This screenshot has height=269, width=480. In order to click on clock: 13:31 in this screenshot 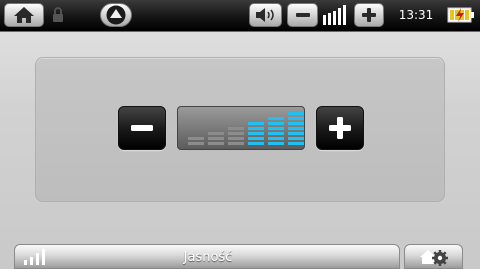, I will do `click(416, 15)`.